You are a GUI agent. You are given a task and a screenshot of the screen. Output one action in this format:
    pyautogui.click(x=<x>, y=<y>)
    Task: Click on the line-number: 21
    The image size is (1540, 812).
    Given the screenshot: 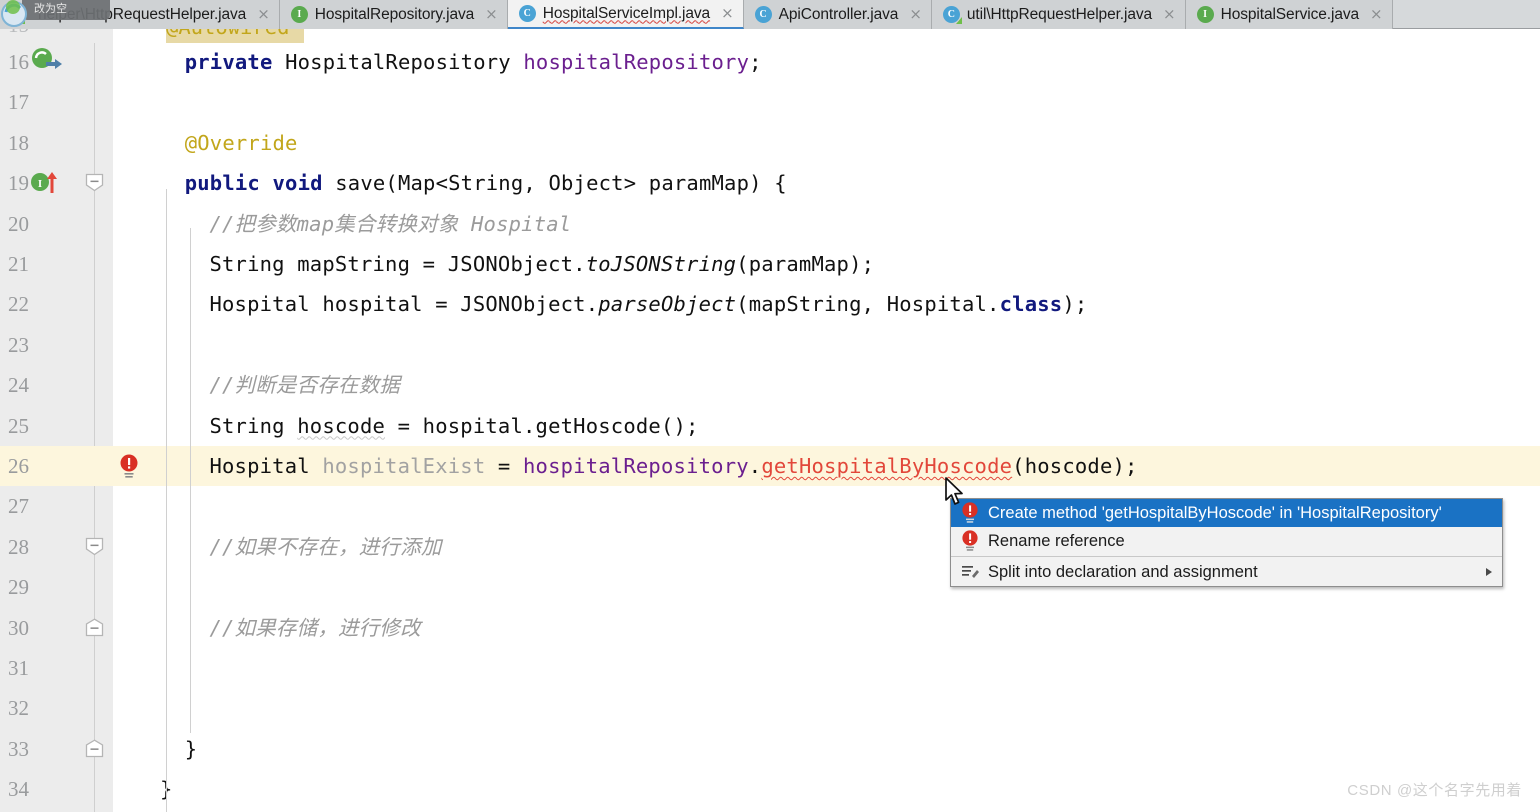 What is the action you would take?
    pyautogui.click(x=18, y=264)
    